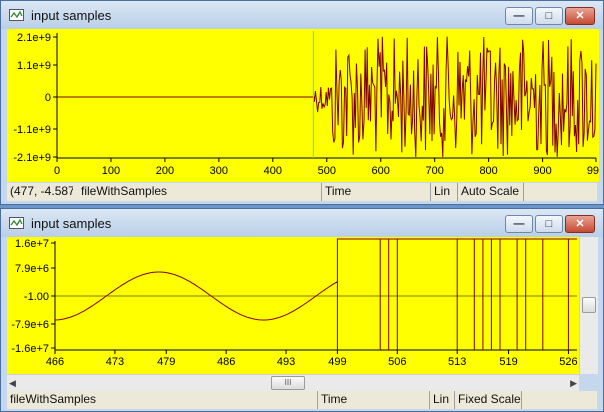  What do you see at coordinates (573, 383) in the screenshot?
I see `scroll-right-icon: ▶` at bounding box center [573, 383].